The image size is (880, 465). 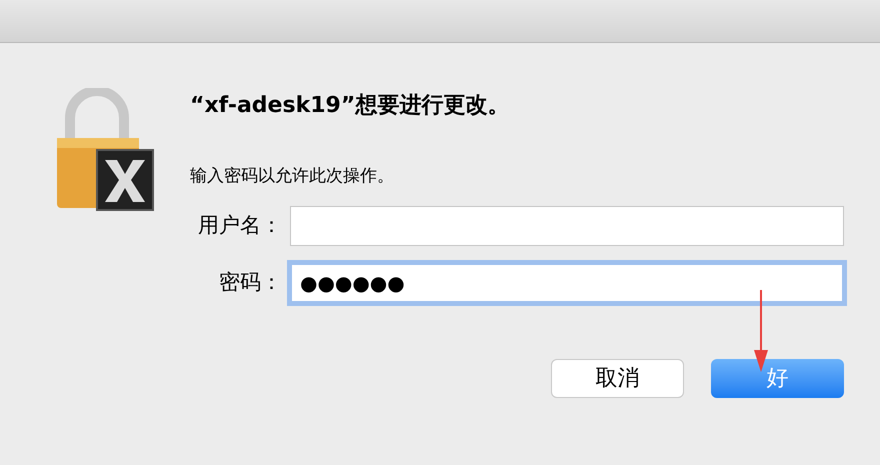 What do you see at coordinates (350, 106) in the screenshot?
I see `dialog-title: “xf-adesk19”想要进行更改。` at bounding box center [350, 106].